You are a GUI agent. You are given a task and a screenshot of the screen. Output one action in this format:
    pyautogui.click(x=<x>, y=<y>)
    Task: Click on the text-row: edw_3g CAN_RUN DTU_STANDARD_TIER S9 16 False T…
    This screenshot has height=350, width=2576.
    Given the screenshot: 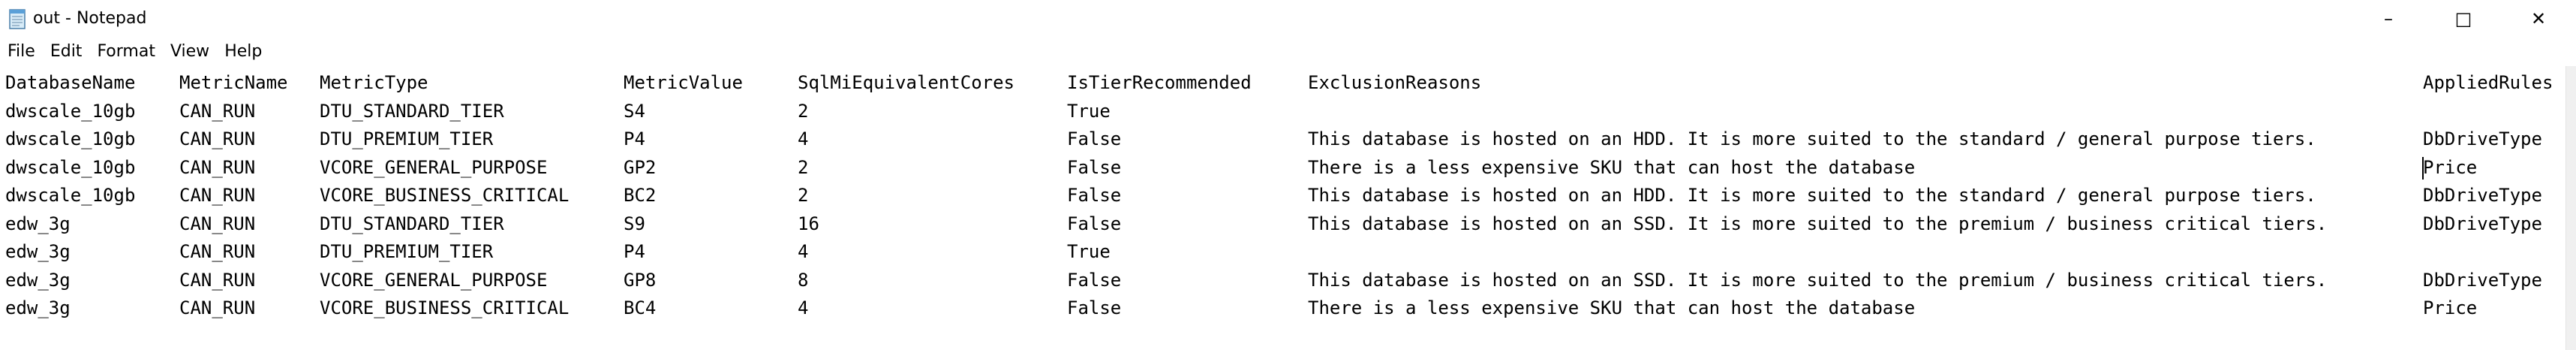 What is the action you would take?
    pyautogui.click(x=1283, y=224)
    